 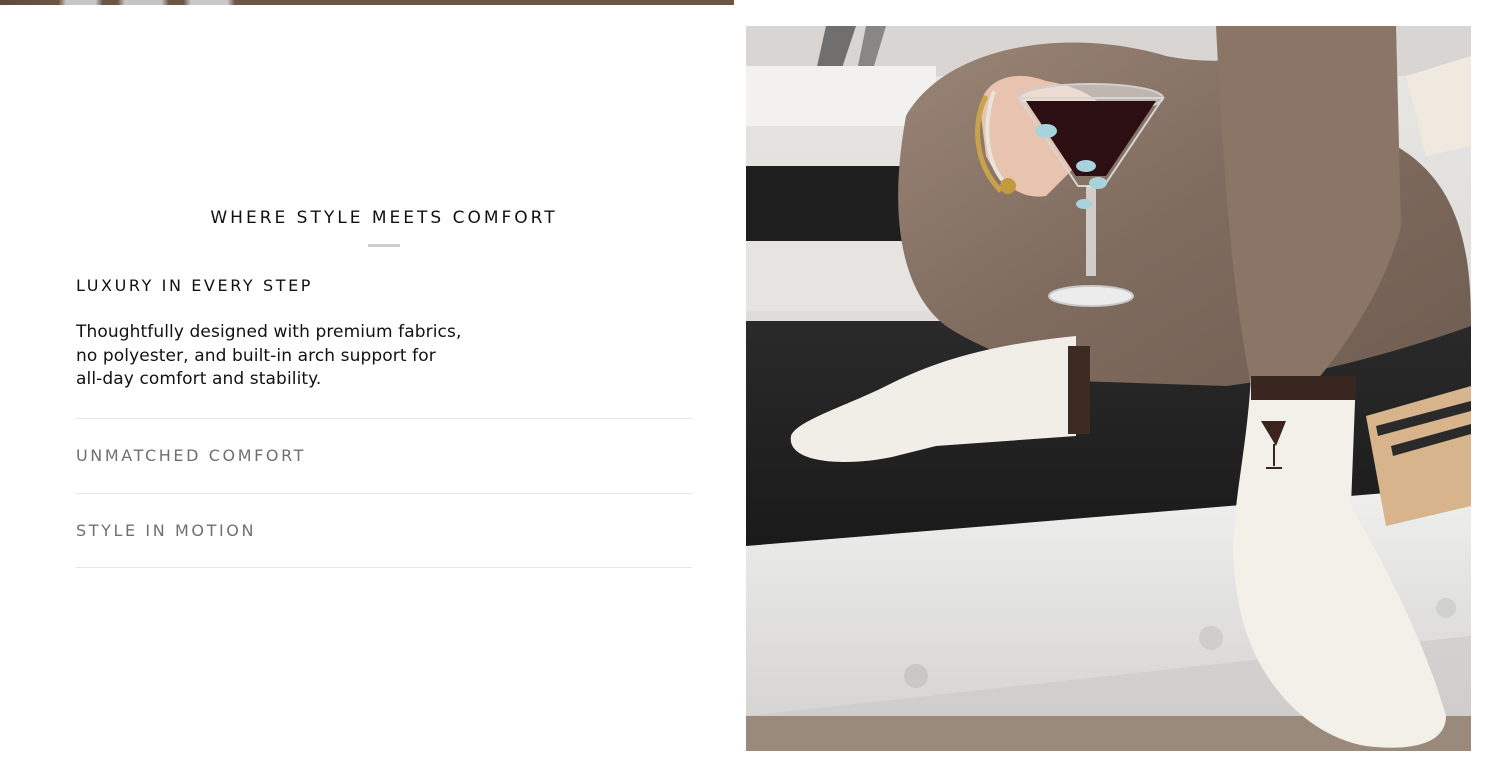 What do you see at coordinates (384, 285) in the screenshot?
I see `accordion-header-luxury: LUXURY IN EVERY STEP` at bounding box center [384, 285].